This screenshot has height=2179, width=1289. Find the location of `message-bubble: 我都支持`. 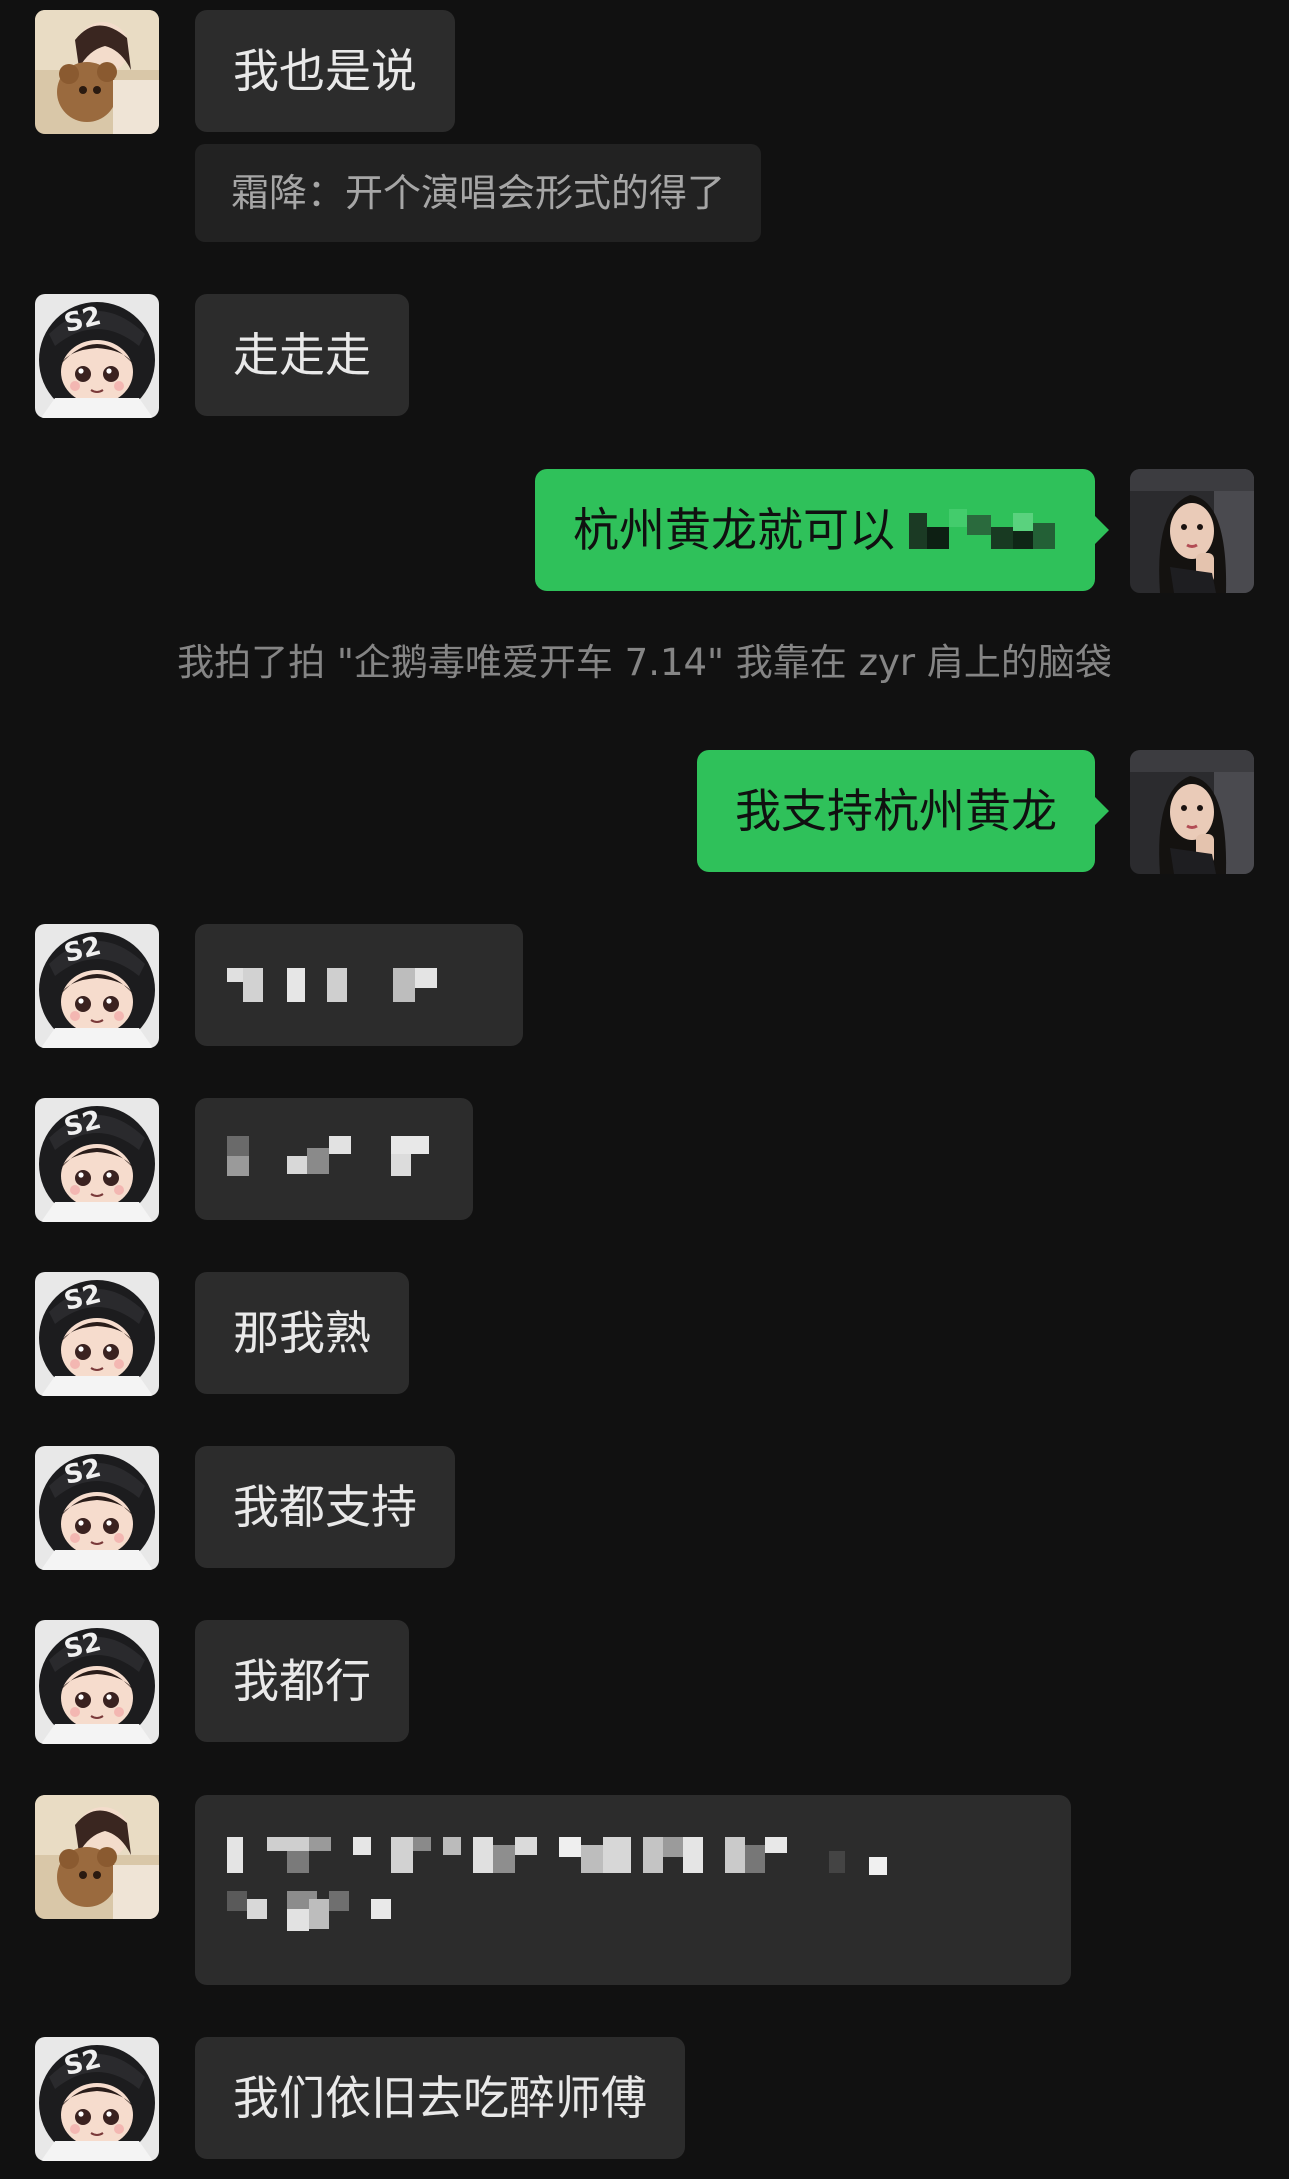

message-bubble: 我都支持 is located at coordinates (325, 1507).